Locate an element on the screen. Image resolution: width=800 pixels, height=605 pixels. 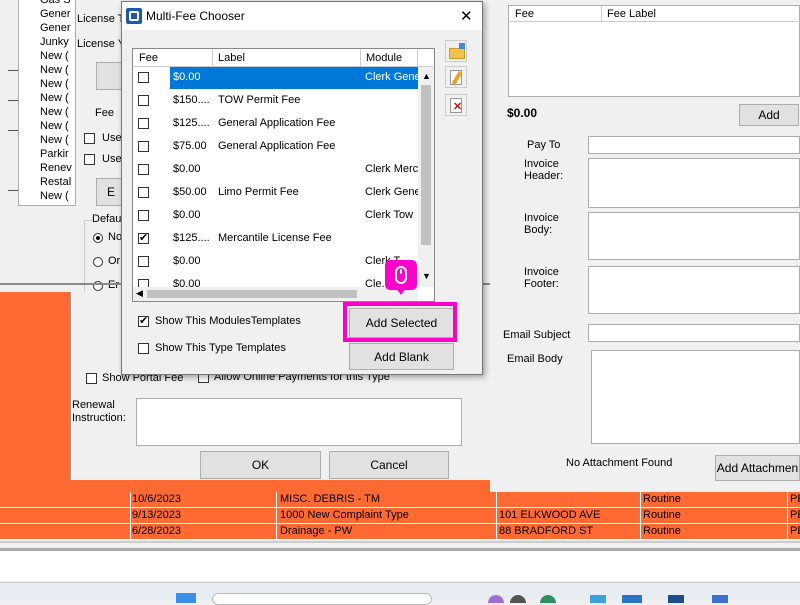
col-header-fee: Fee is located at coordinates (148, 58).